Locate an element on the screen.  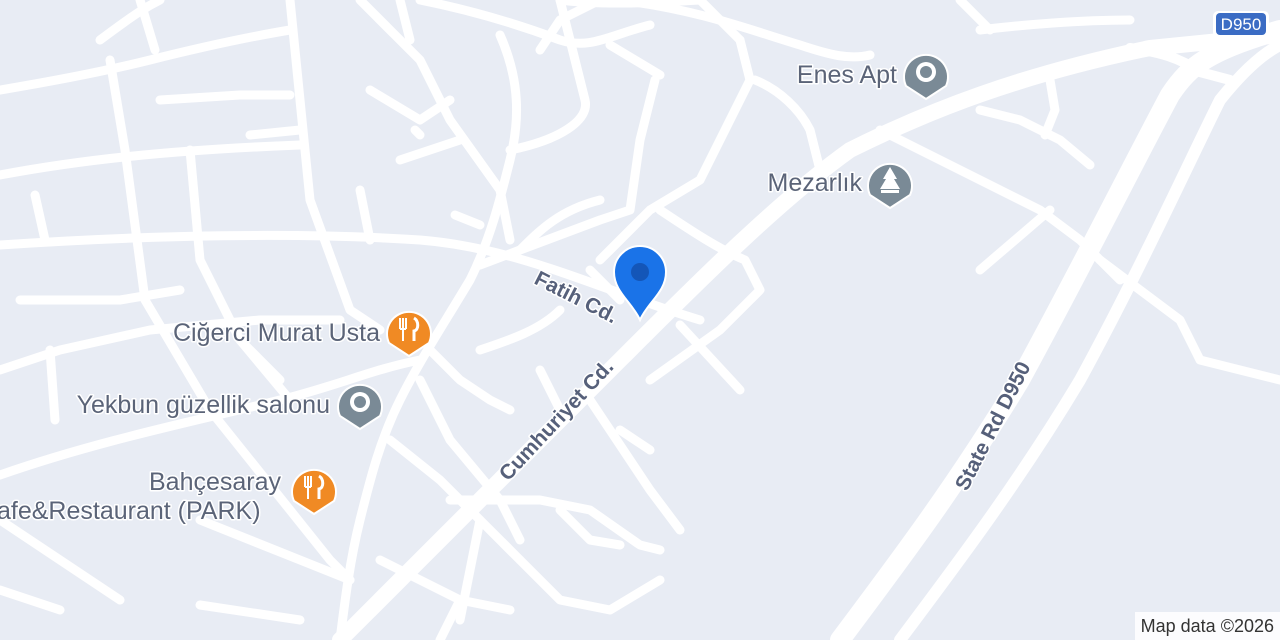
poi-label-yekbun: Yekbun güzellik salonu is located at coordinates (203, 405).